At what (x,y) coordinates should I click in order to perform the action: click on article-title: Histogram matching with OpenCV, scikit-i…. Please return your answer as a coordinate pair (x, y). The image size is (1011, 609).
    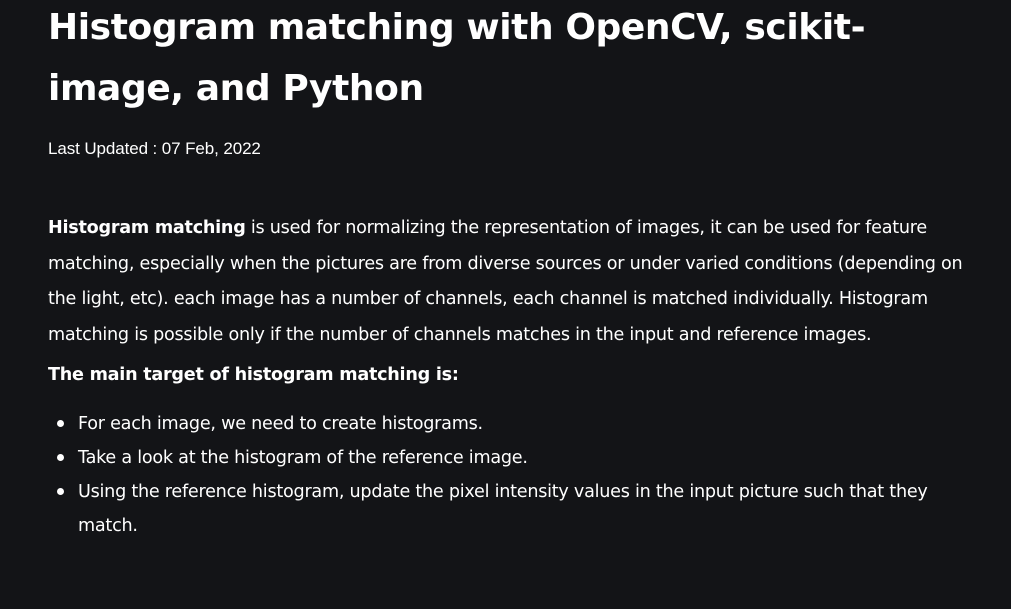
    Looking at the image, I should click on (457, 58).